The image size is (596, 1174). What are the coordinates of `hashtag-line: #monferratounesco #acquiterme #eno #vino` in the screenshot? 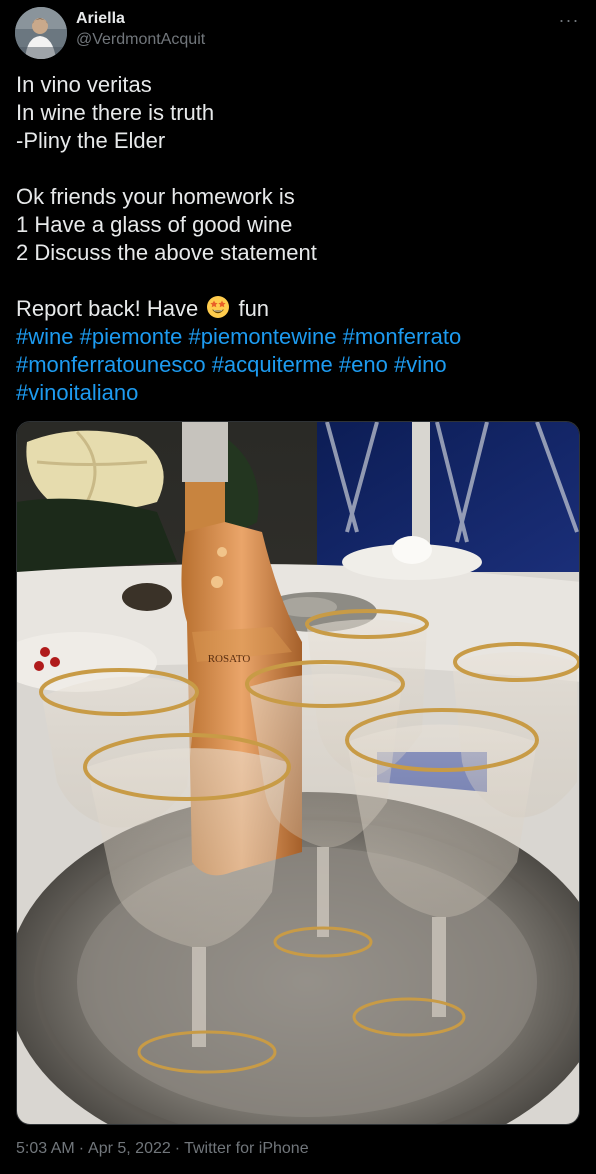 It's located at (298, 365).